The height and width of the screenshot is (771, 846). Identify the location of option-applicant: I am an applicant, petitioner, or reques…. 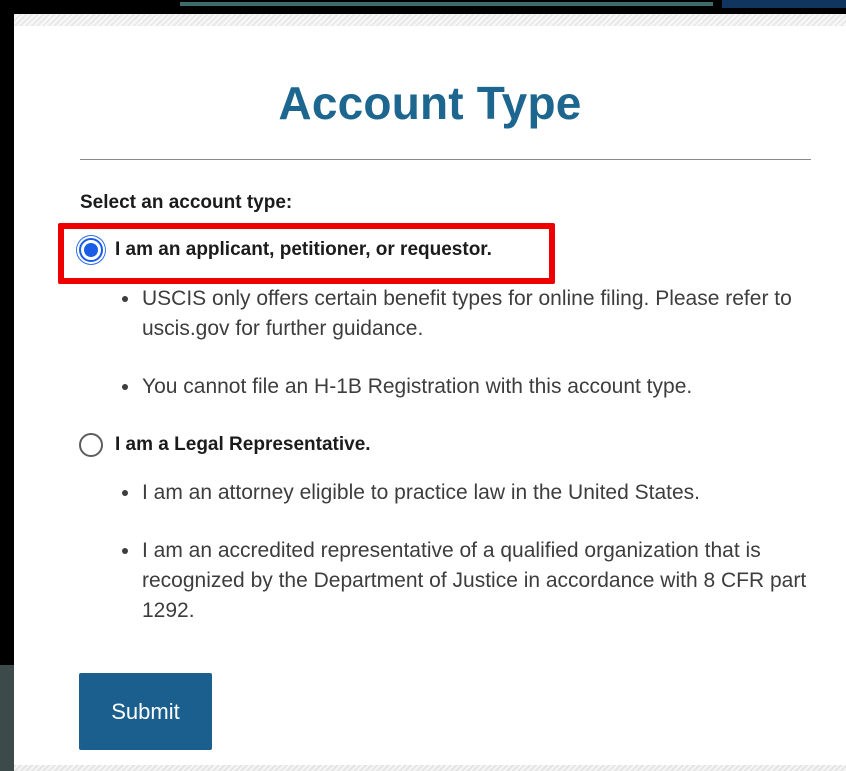
(285, 250).